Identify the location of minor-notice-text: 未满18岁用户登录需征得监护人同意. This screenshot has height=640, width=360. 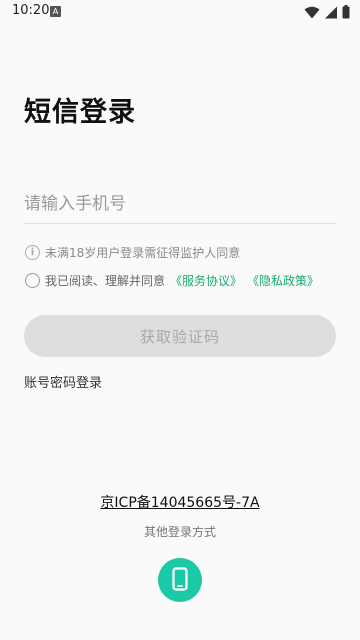
(143, 253).